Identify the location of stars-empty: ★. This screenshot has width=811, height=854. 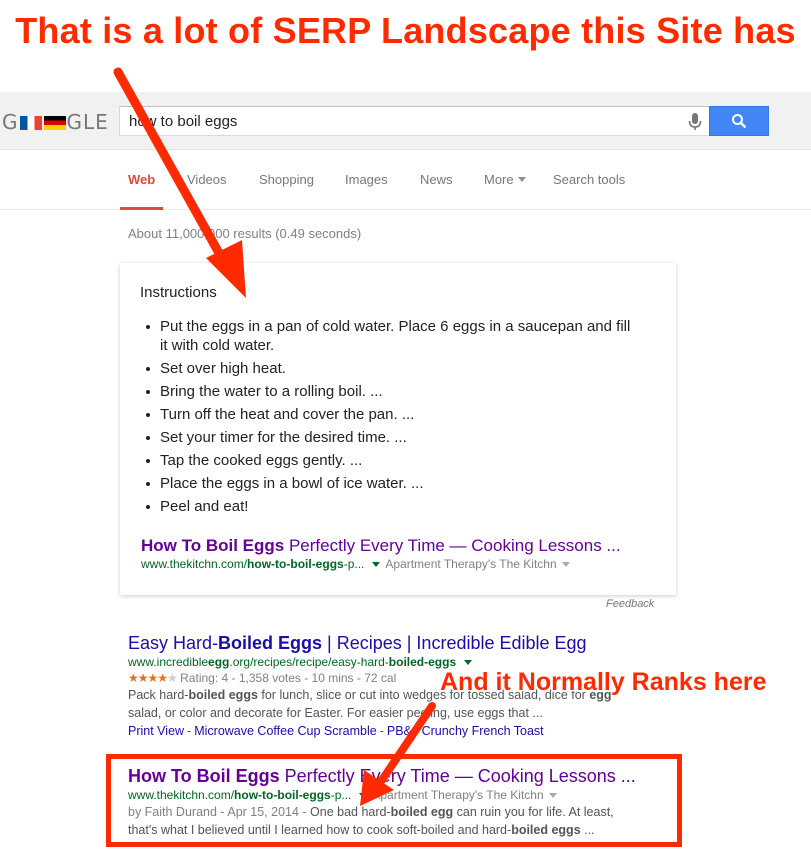
(172, 678).